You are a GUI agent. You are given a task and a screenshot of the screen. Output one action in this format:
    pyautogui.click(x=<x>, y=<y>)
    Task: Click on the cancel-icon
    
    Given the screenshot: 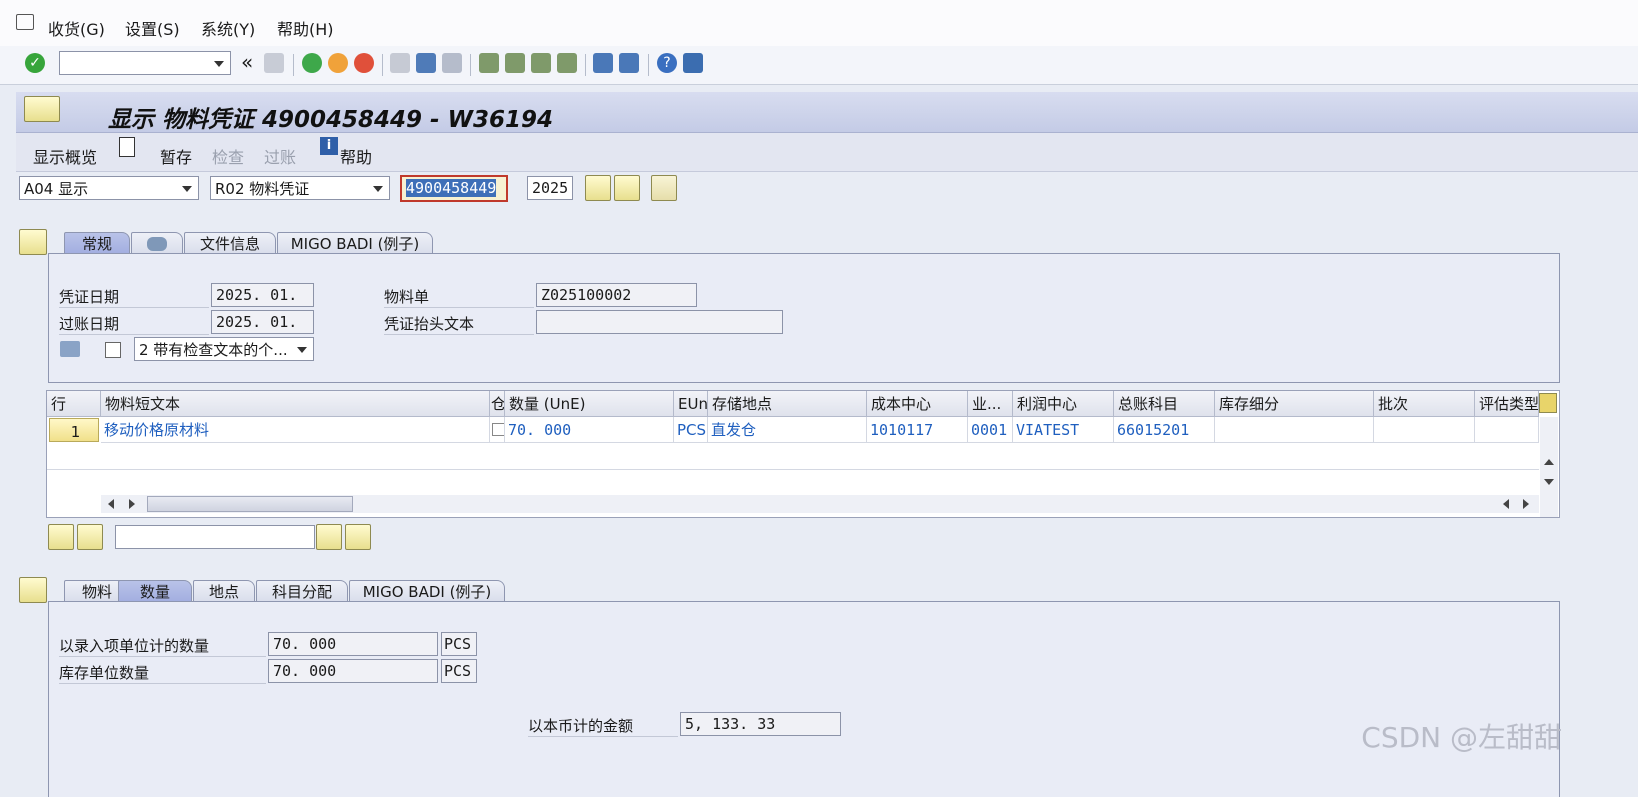 What is the action you would take?
    pyautogui.click(x=364, y=63)
    